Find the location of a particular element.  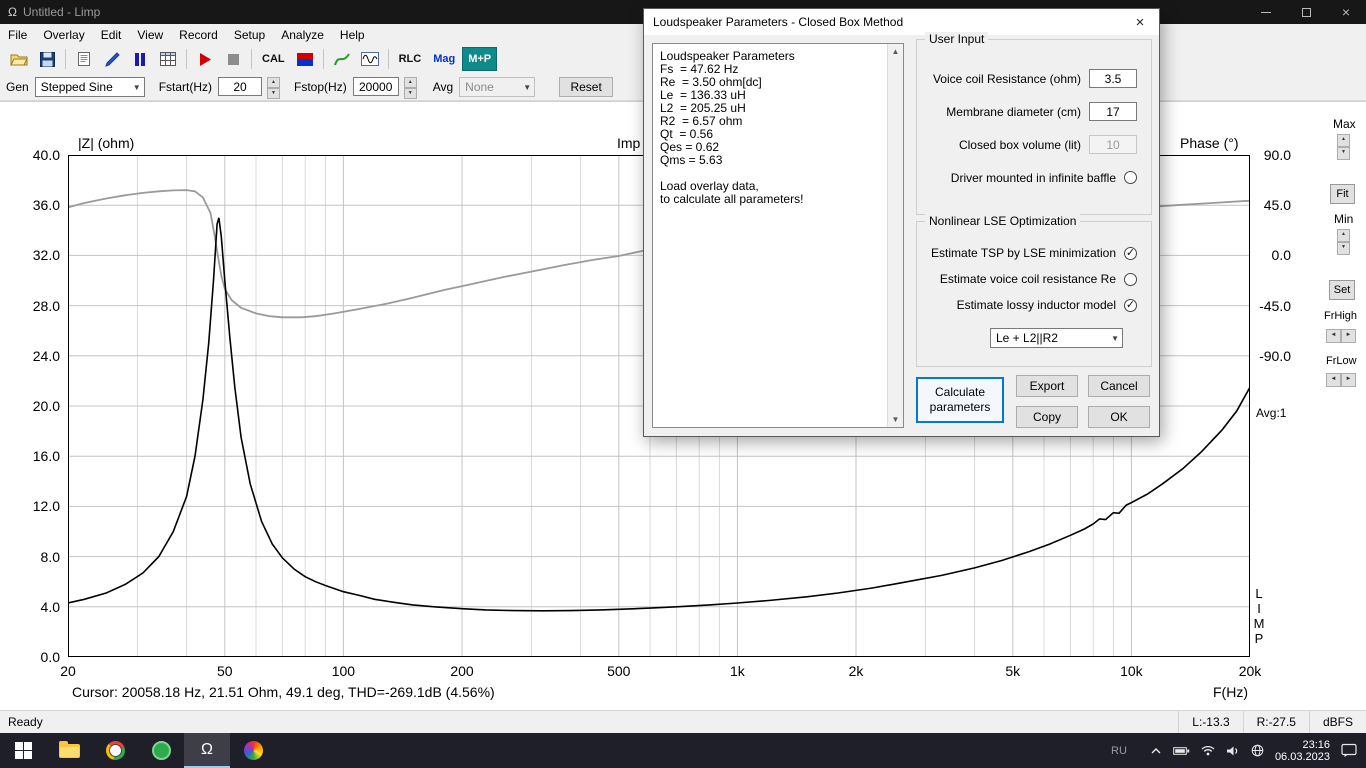

fstart-spinner: ▲ ▼ is located at coordinates (274, 87).